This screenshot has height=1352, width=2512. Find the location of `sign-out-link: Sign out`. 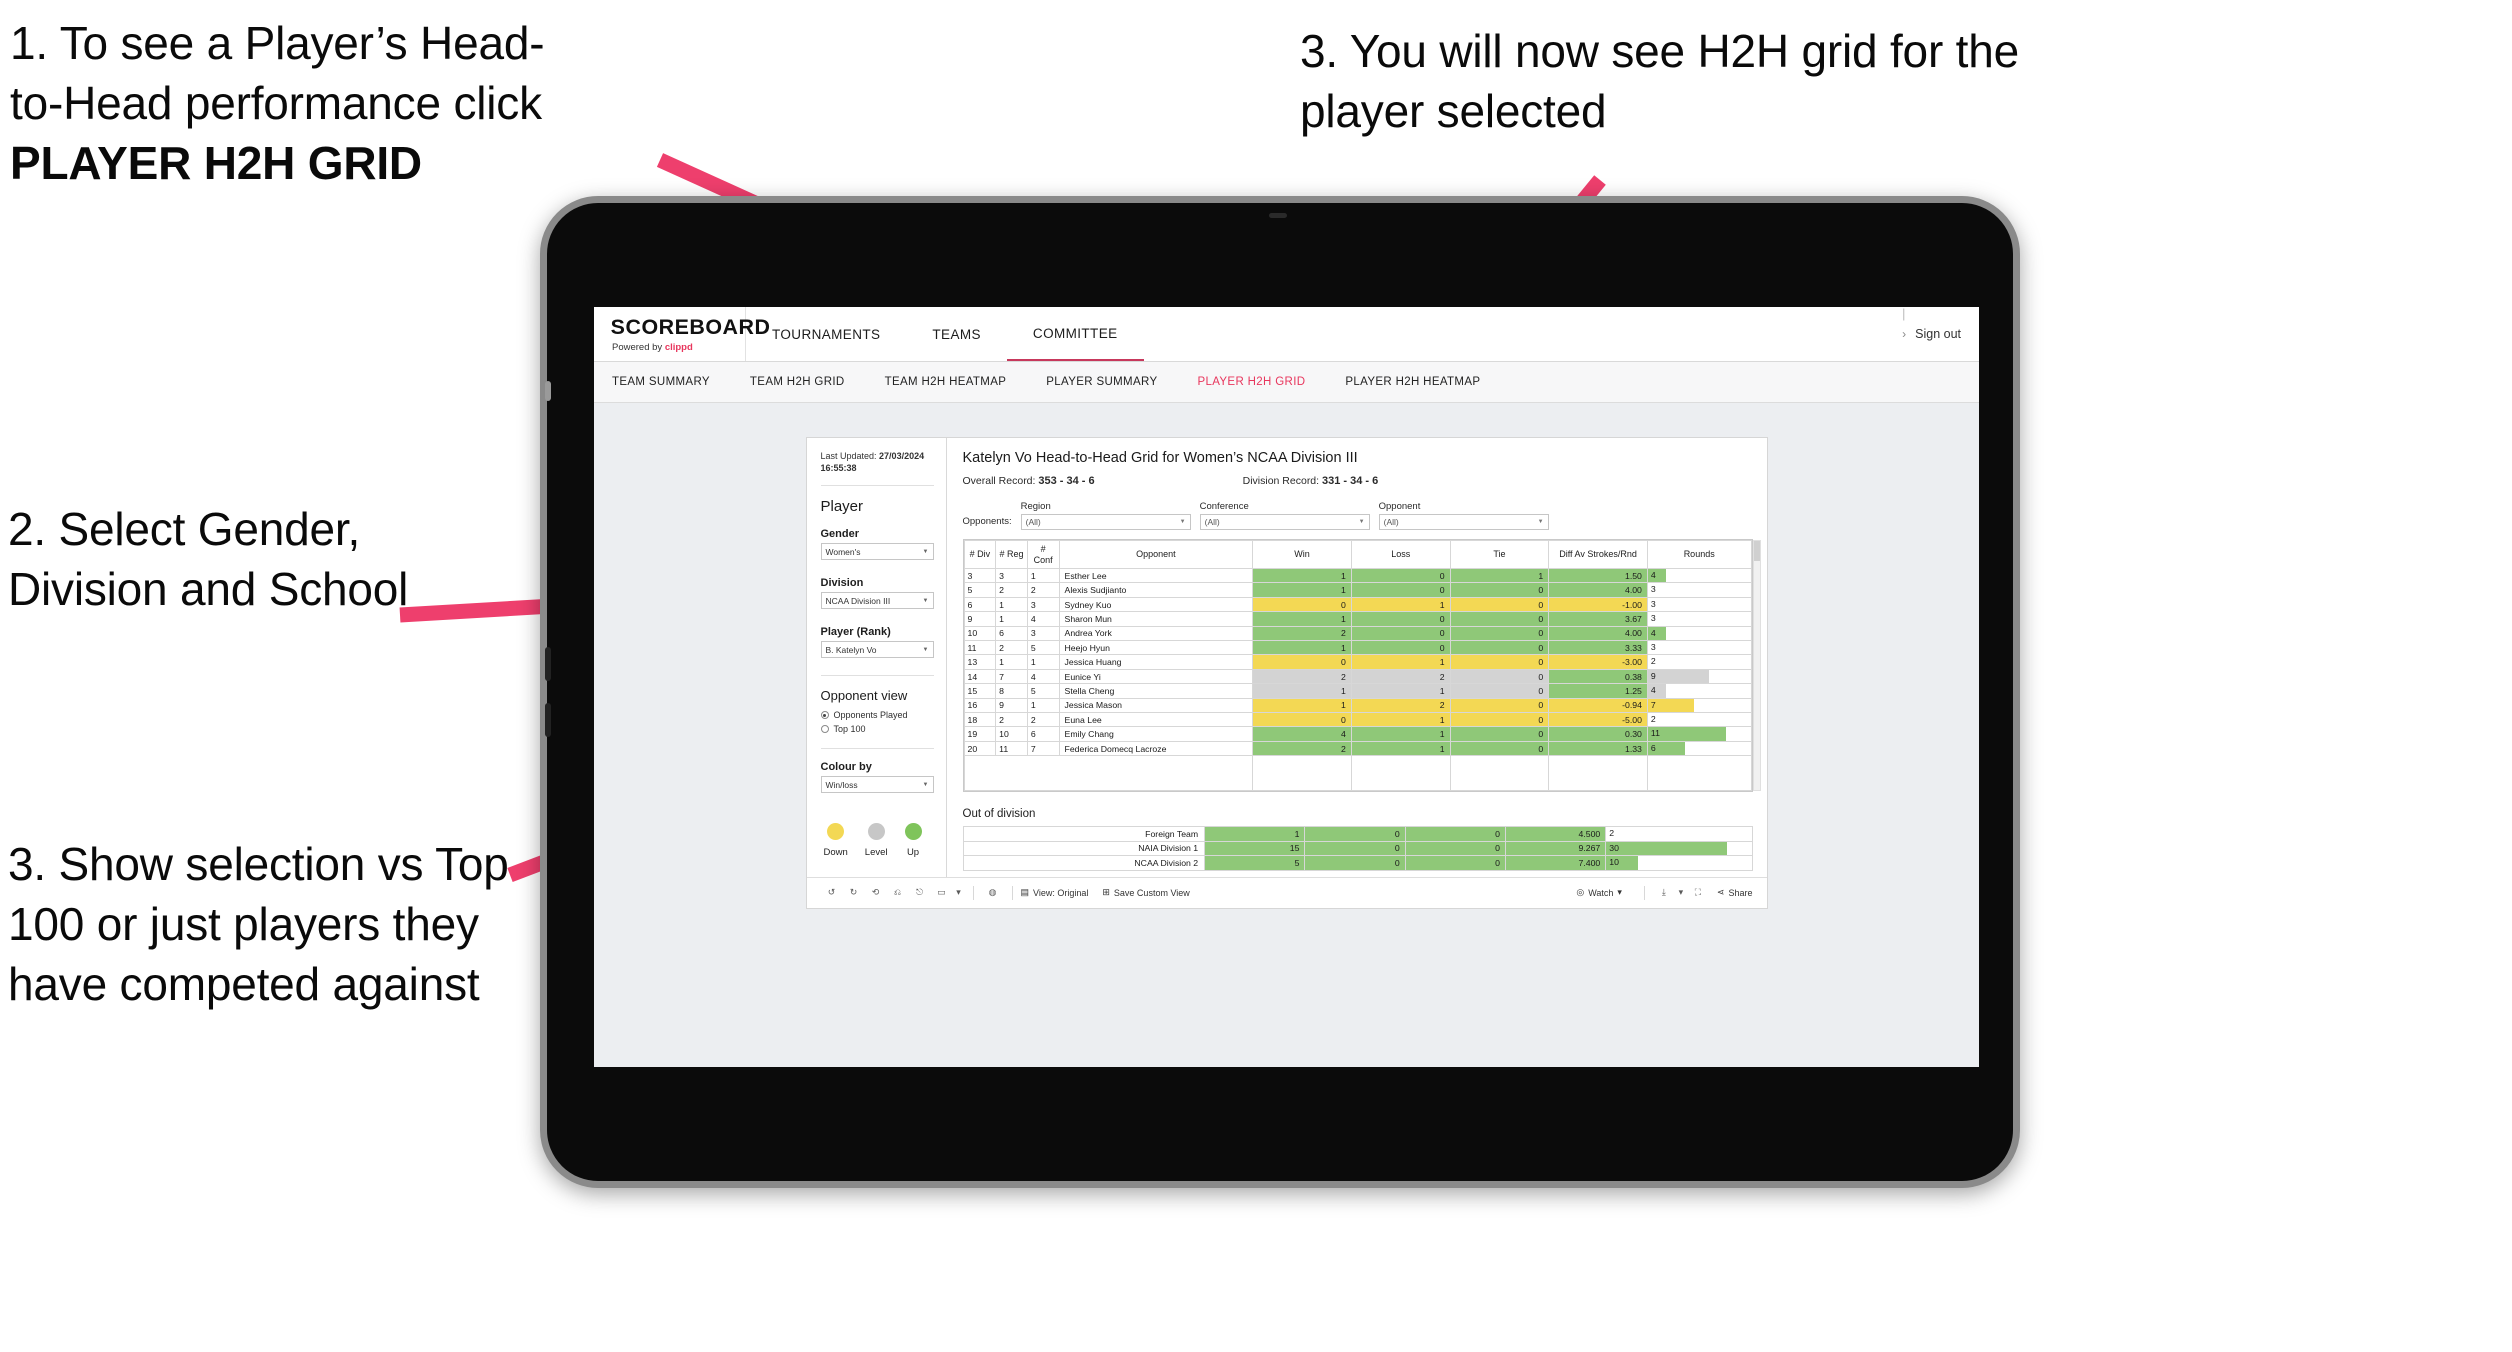

sign-out-link: Sign out is located at coordinates (1938, 334).